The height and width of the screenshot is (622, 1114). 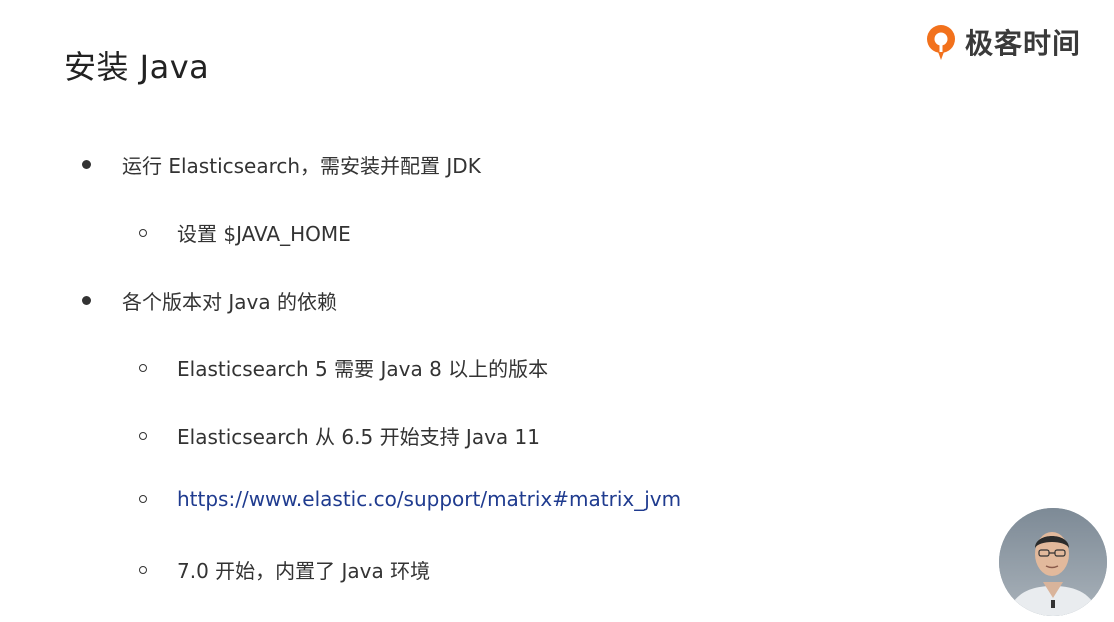 What do you see at coordinates (264, 234) in the screenshot?
I see `bullet-text: 设置 $JAVA_HOME` at bounding box center [264, 234].